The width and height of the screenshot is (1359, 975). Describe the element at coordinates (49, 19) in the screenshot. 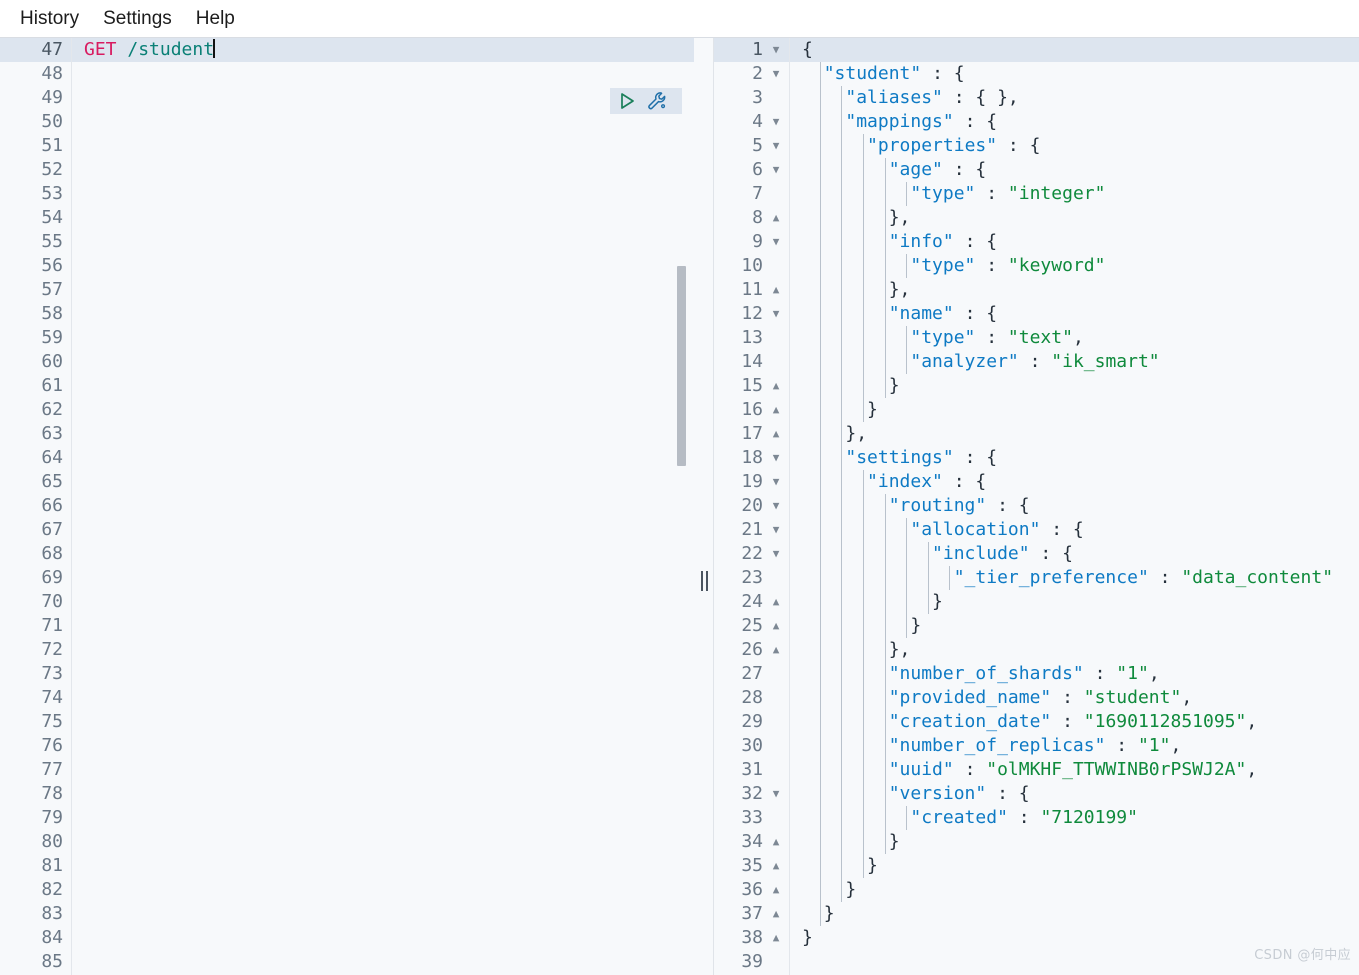

I see `menu-item-history: History` at that location.